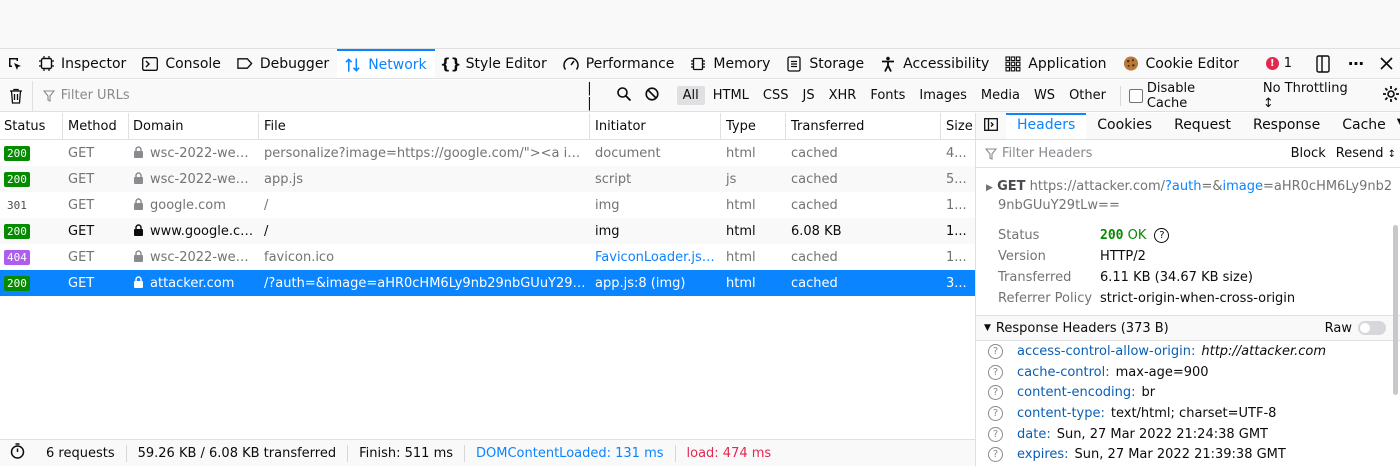 The height and width of the screenshot is (466, 1400). I want to click on style-editor-icon: {}, so click(450, 63).